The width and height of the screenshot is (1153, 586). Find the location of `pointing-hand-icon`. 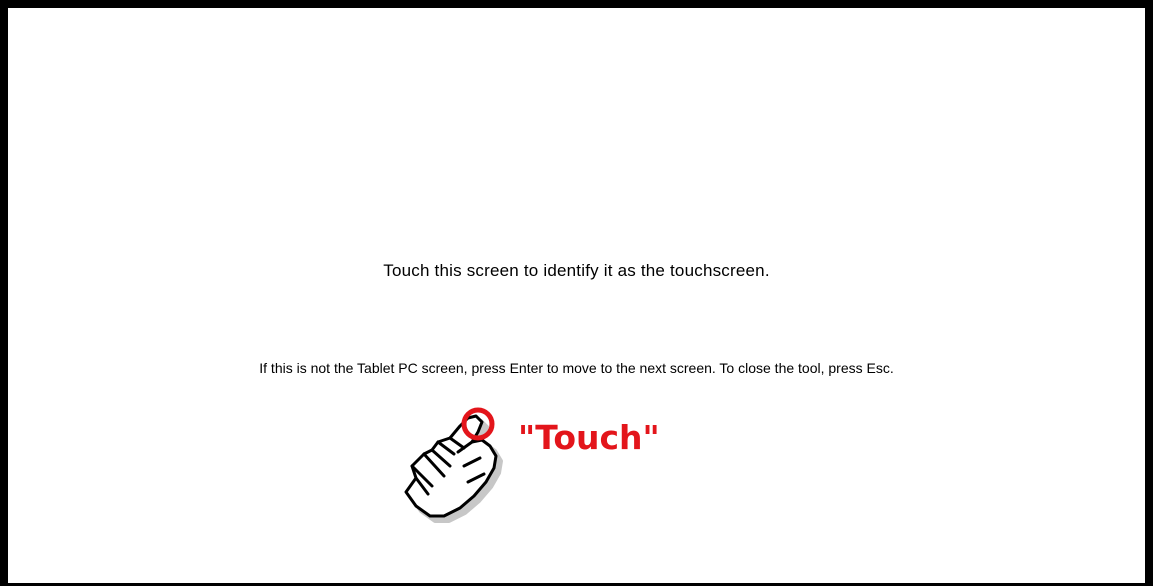

pointing-hand-icon is located at coordinates (453, 465).